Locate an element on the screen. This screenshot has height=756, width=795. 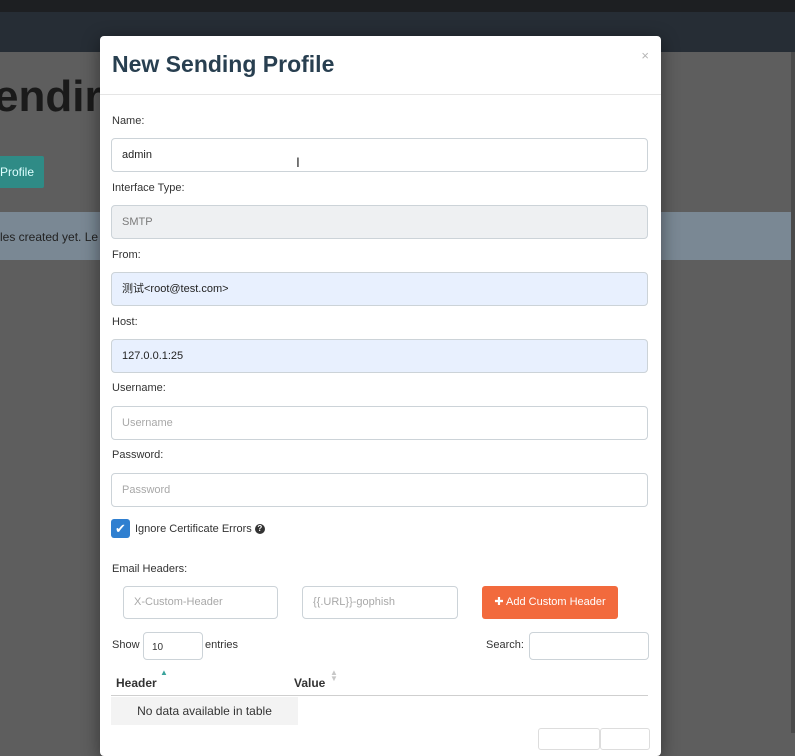
add-custom-header-button: ✚ Add Custom Header is located at coordinates (550, 602).